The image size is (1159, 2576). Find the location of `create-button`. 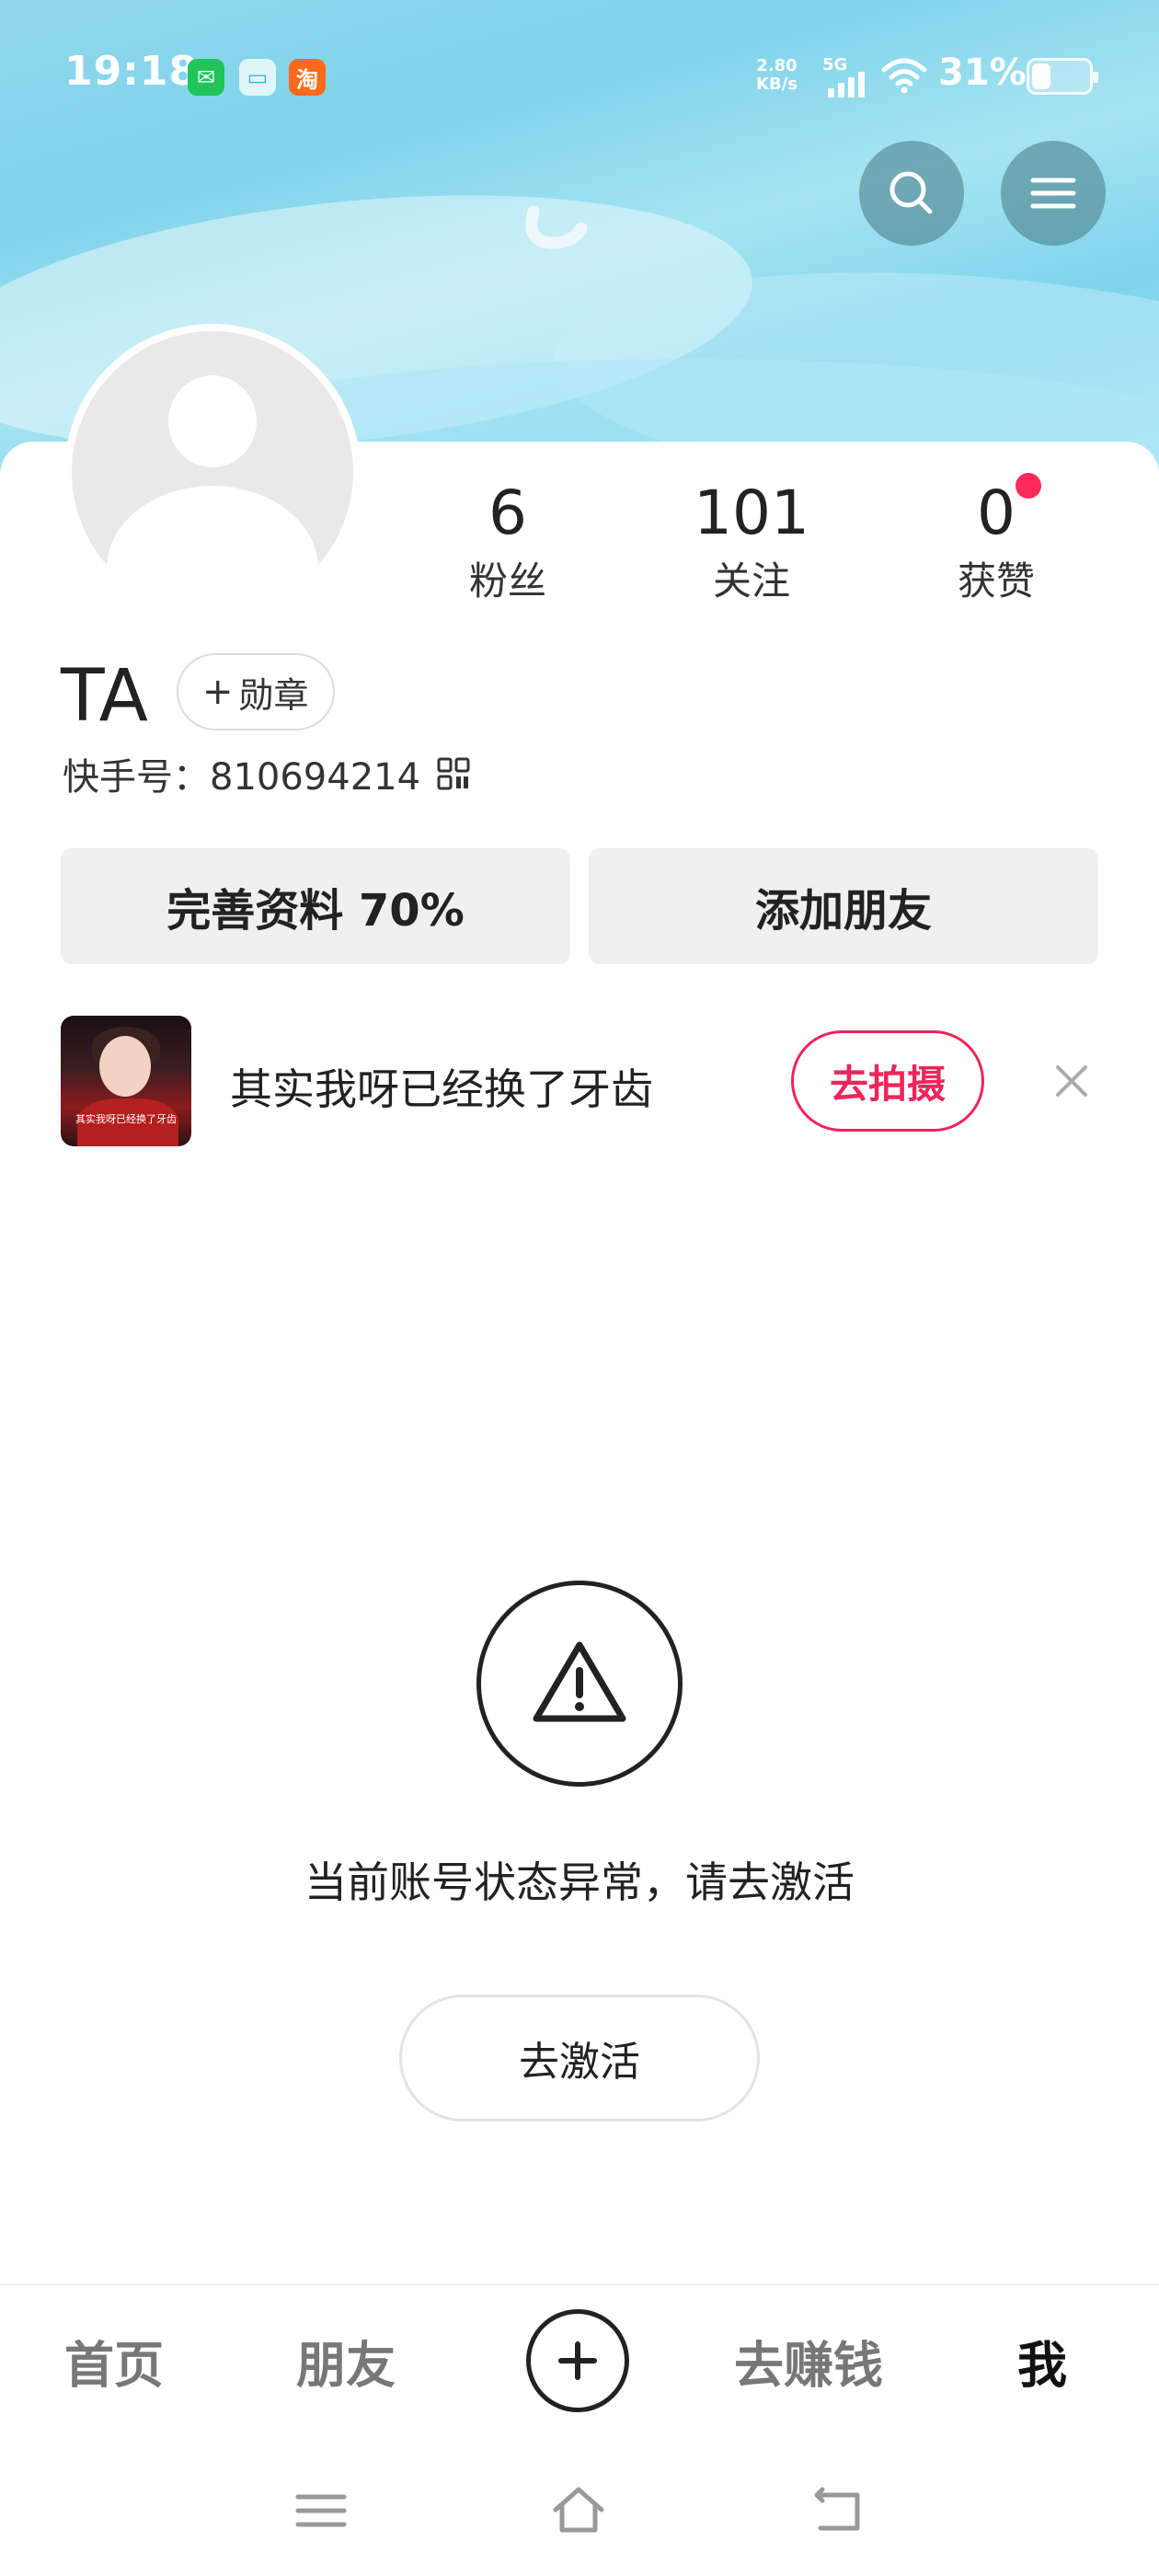

create-button is located at coordinates (577, 2360).